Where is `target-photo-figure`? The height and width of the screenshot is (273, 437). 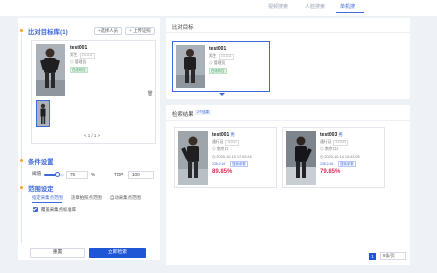 target-photo-figure is located at coordinates (190, 66).